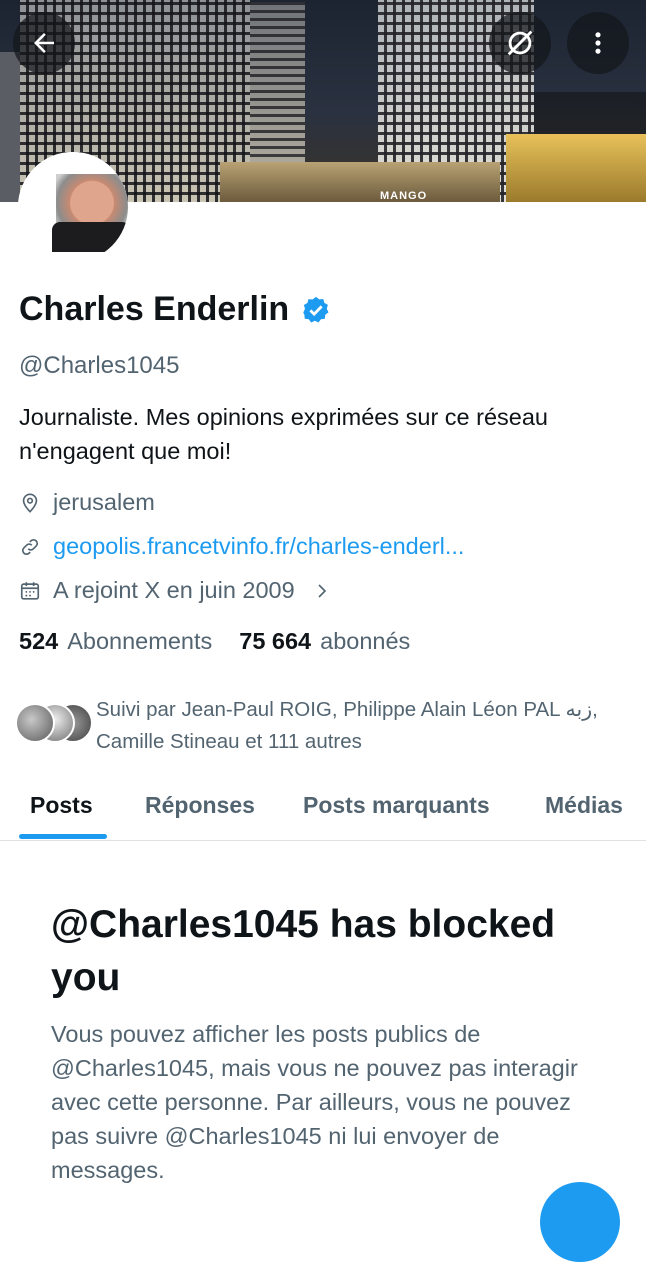  I want to click on tab-media: Médias, so click(584, 805).